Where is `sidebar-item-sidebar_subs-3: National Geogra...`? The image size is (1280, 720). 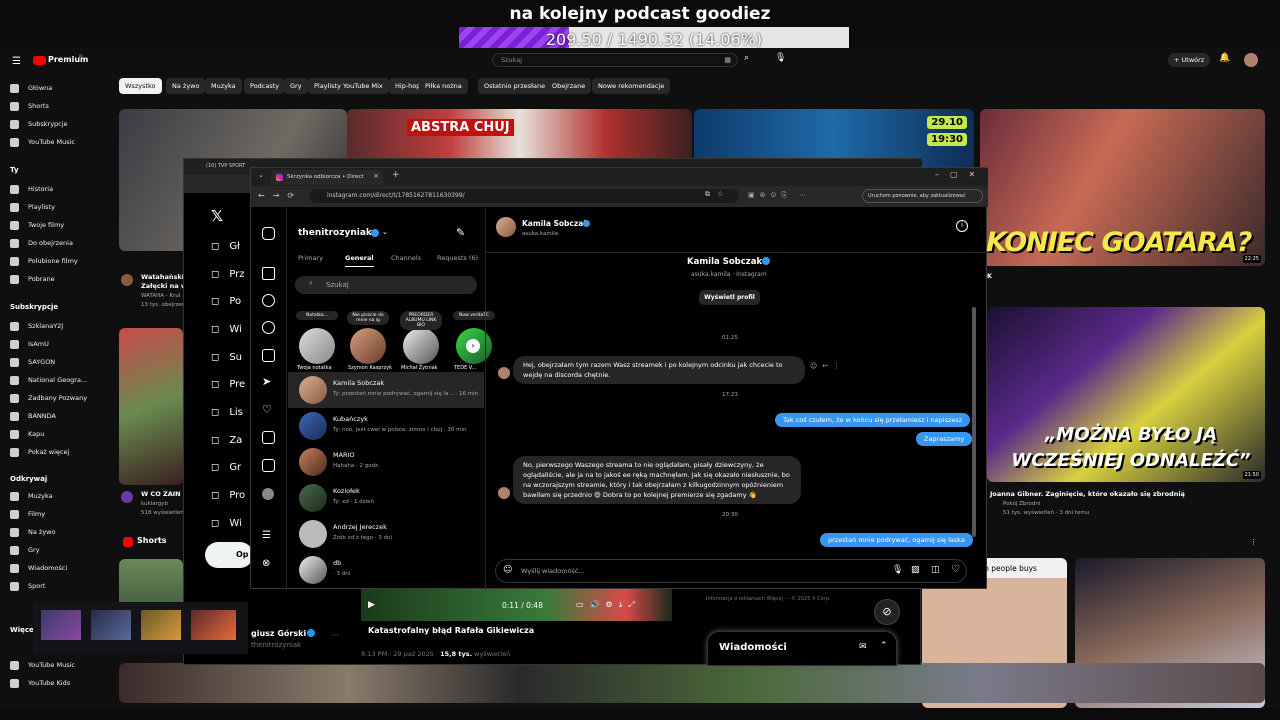 sidebar-item-sidebar_subs-3: National Geogra... is located at coordinates (48, 380).